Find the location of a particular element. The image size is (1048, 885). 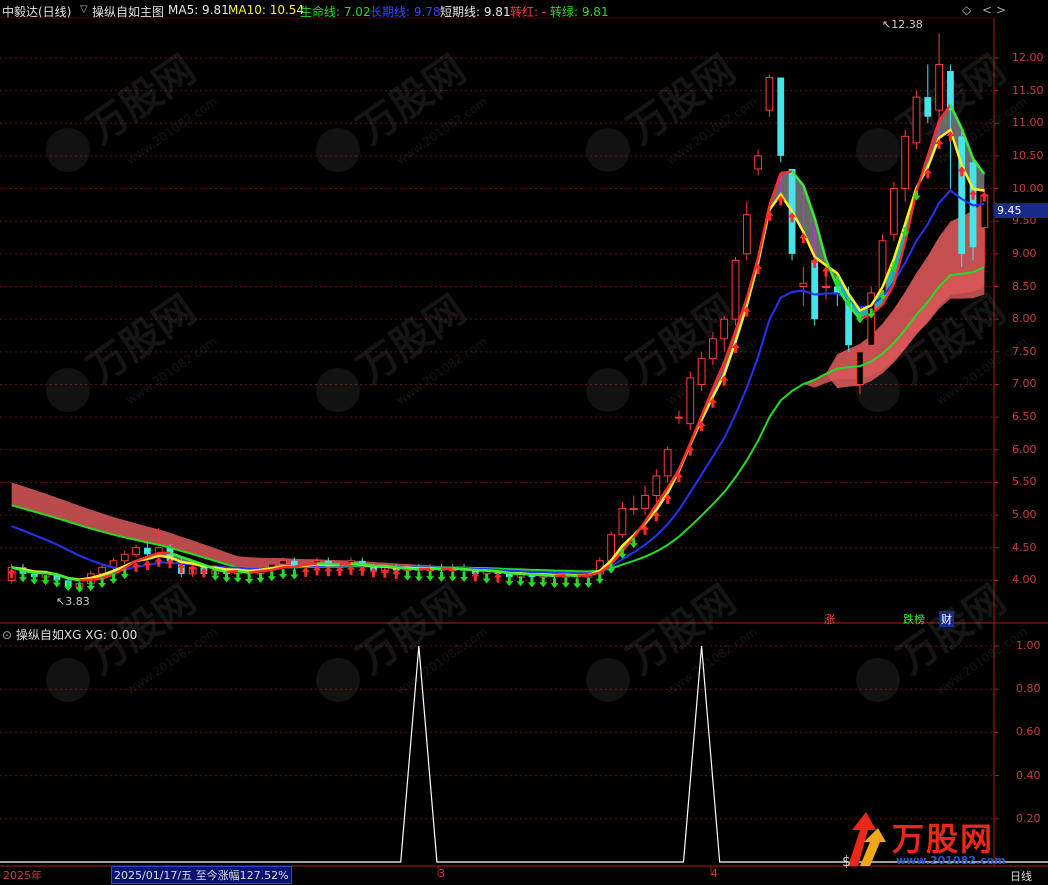

y-tick-label: 7.00 is located at coordinates (1024, 384).